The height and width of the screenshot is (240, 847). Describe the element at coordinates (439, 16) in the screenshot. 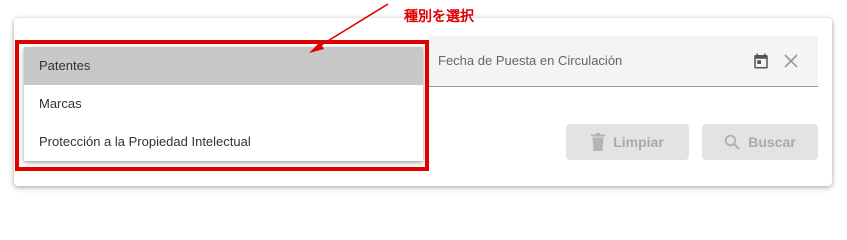

I see `annotation-label: 種別を選択` at that location.